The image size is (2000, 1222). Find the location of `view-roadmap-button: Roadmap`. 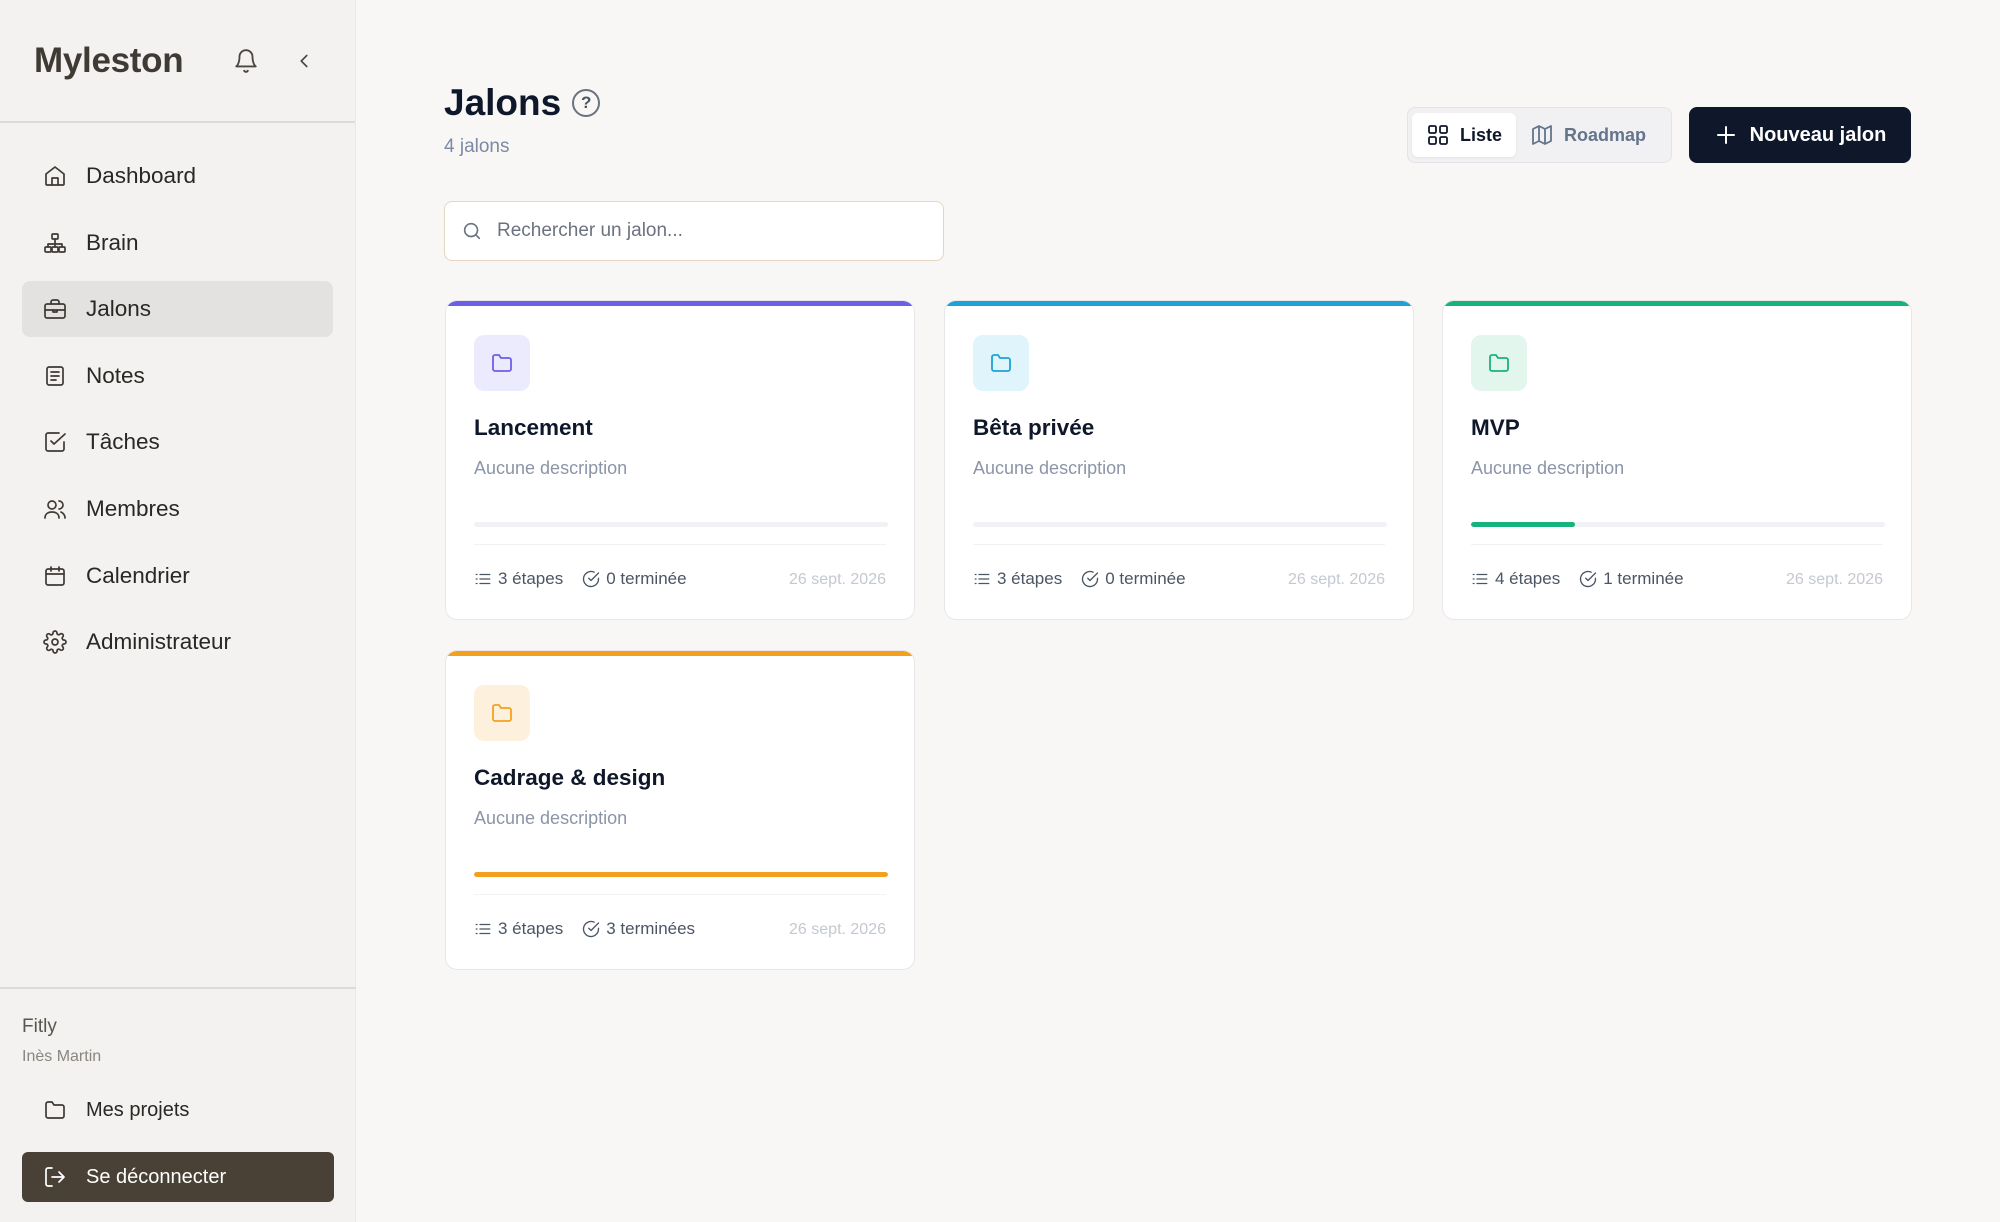

view-roadmap-button: Roadmap is located at coordinates (1588, 135).